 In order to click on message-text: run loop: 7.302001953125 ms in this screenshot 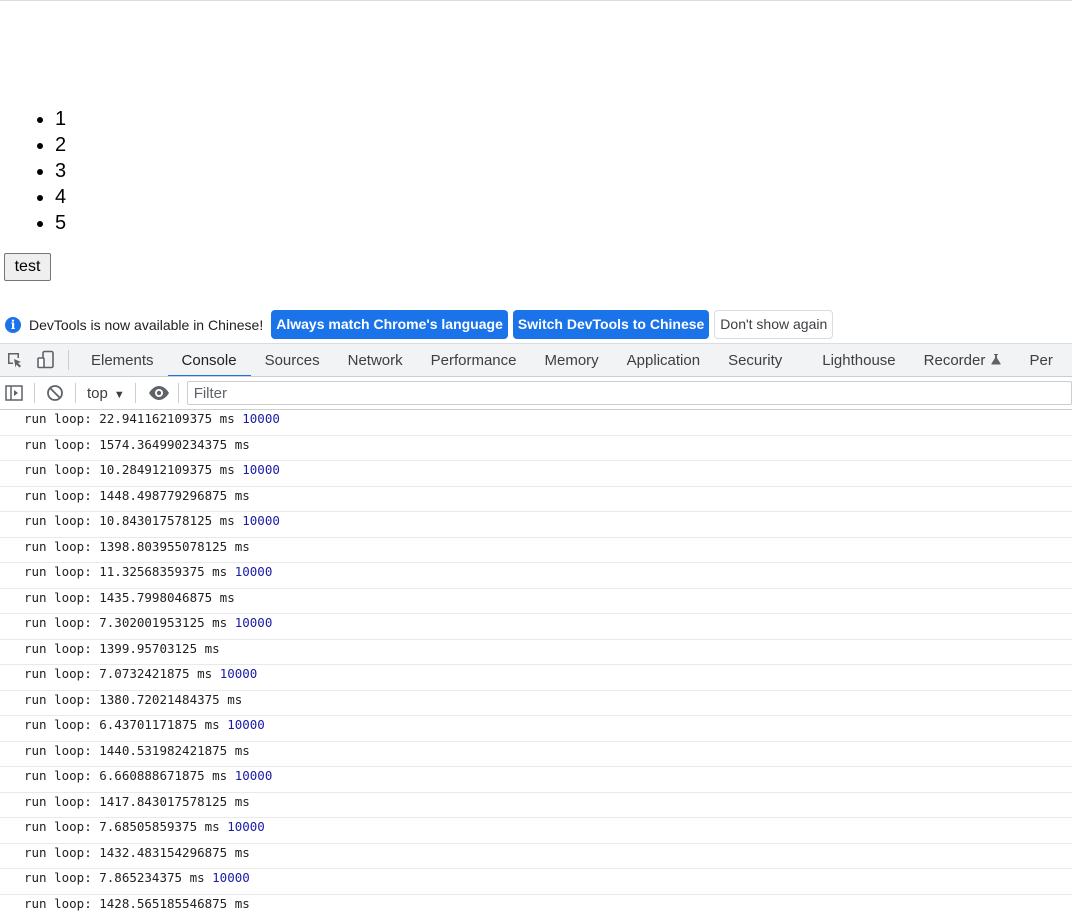, I will do `click(126, 622)`.